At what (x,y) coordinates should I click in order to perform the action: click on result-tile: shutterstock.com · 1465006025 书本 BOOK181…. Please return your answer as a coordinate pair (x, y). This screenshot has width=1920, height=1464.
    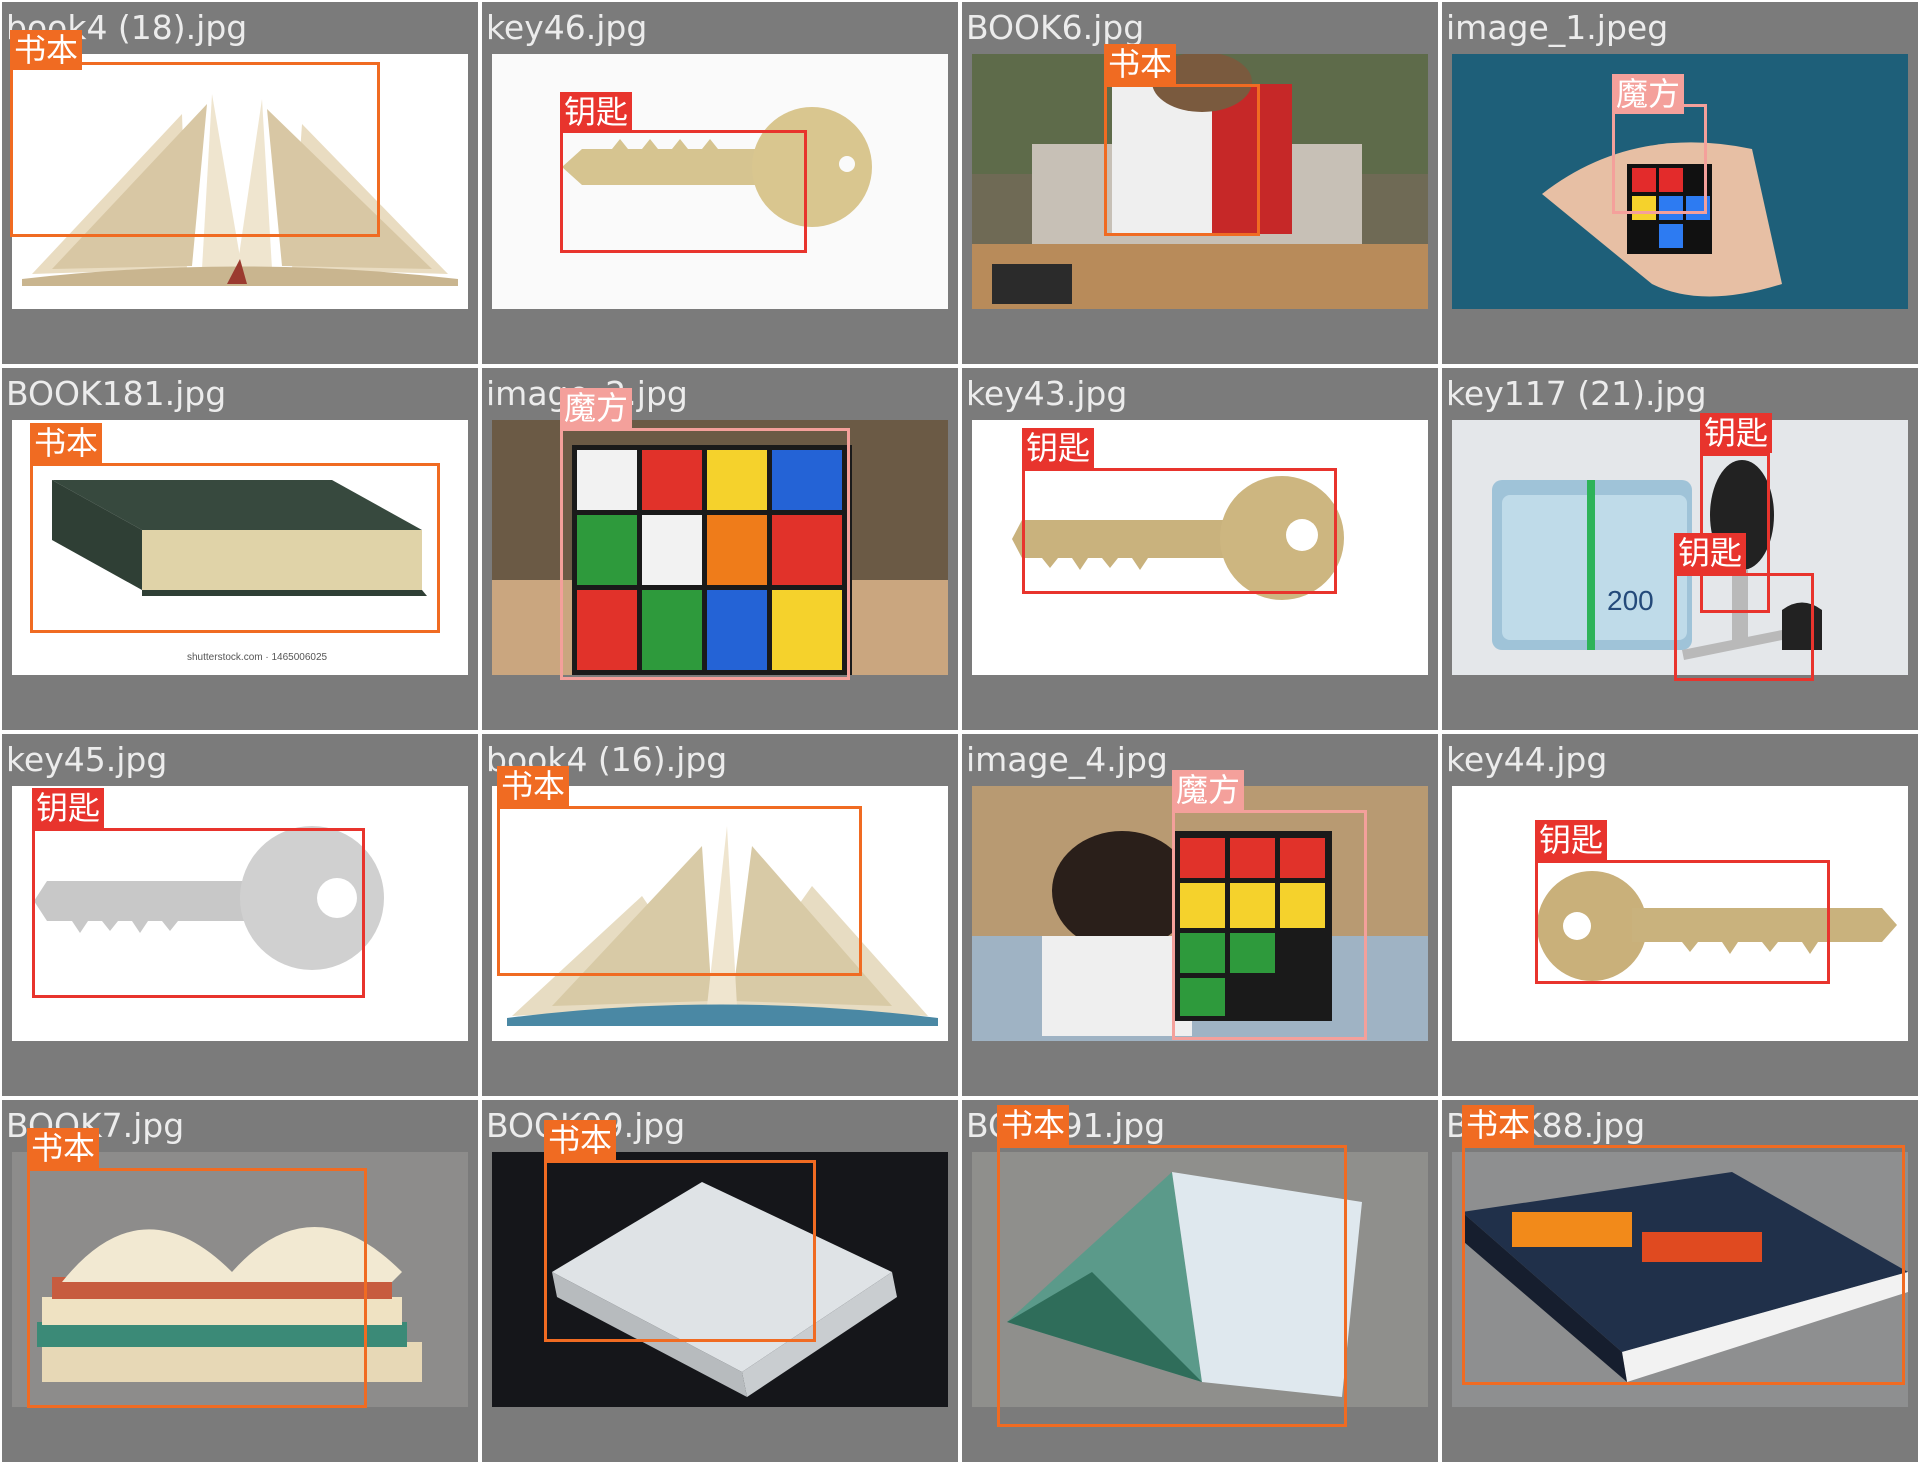
    Looking at the image, I should click on (240, 549).